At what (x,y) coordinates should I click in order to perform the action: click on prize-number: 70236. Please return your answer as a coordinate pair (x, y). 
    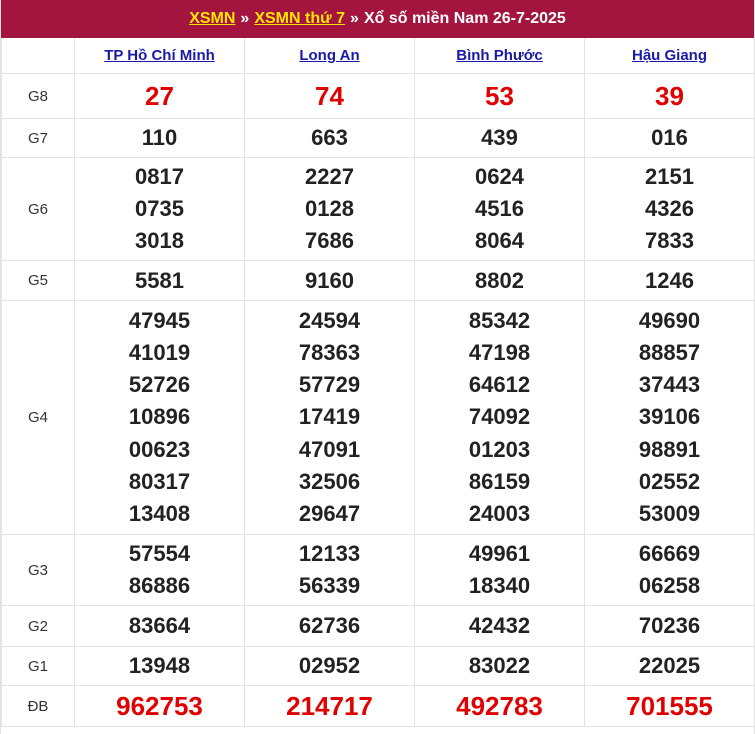
    Looking at the image, I should click on (669, 625).